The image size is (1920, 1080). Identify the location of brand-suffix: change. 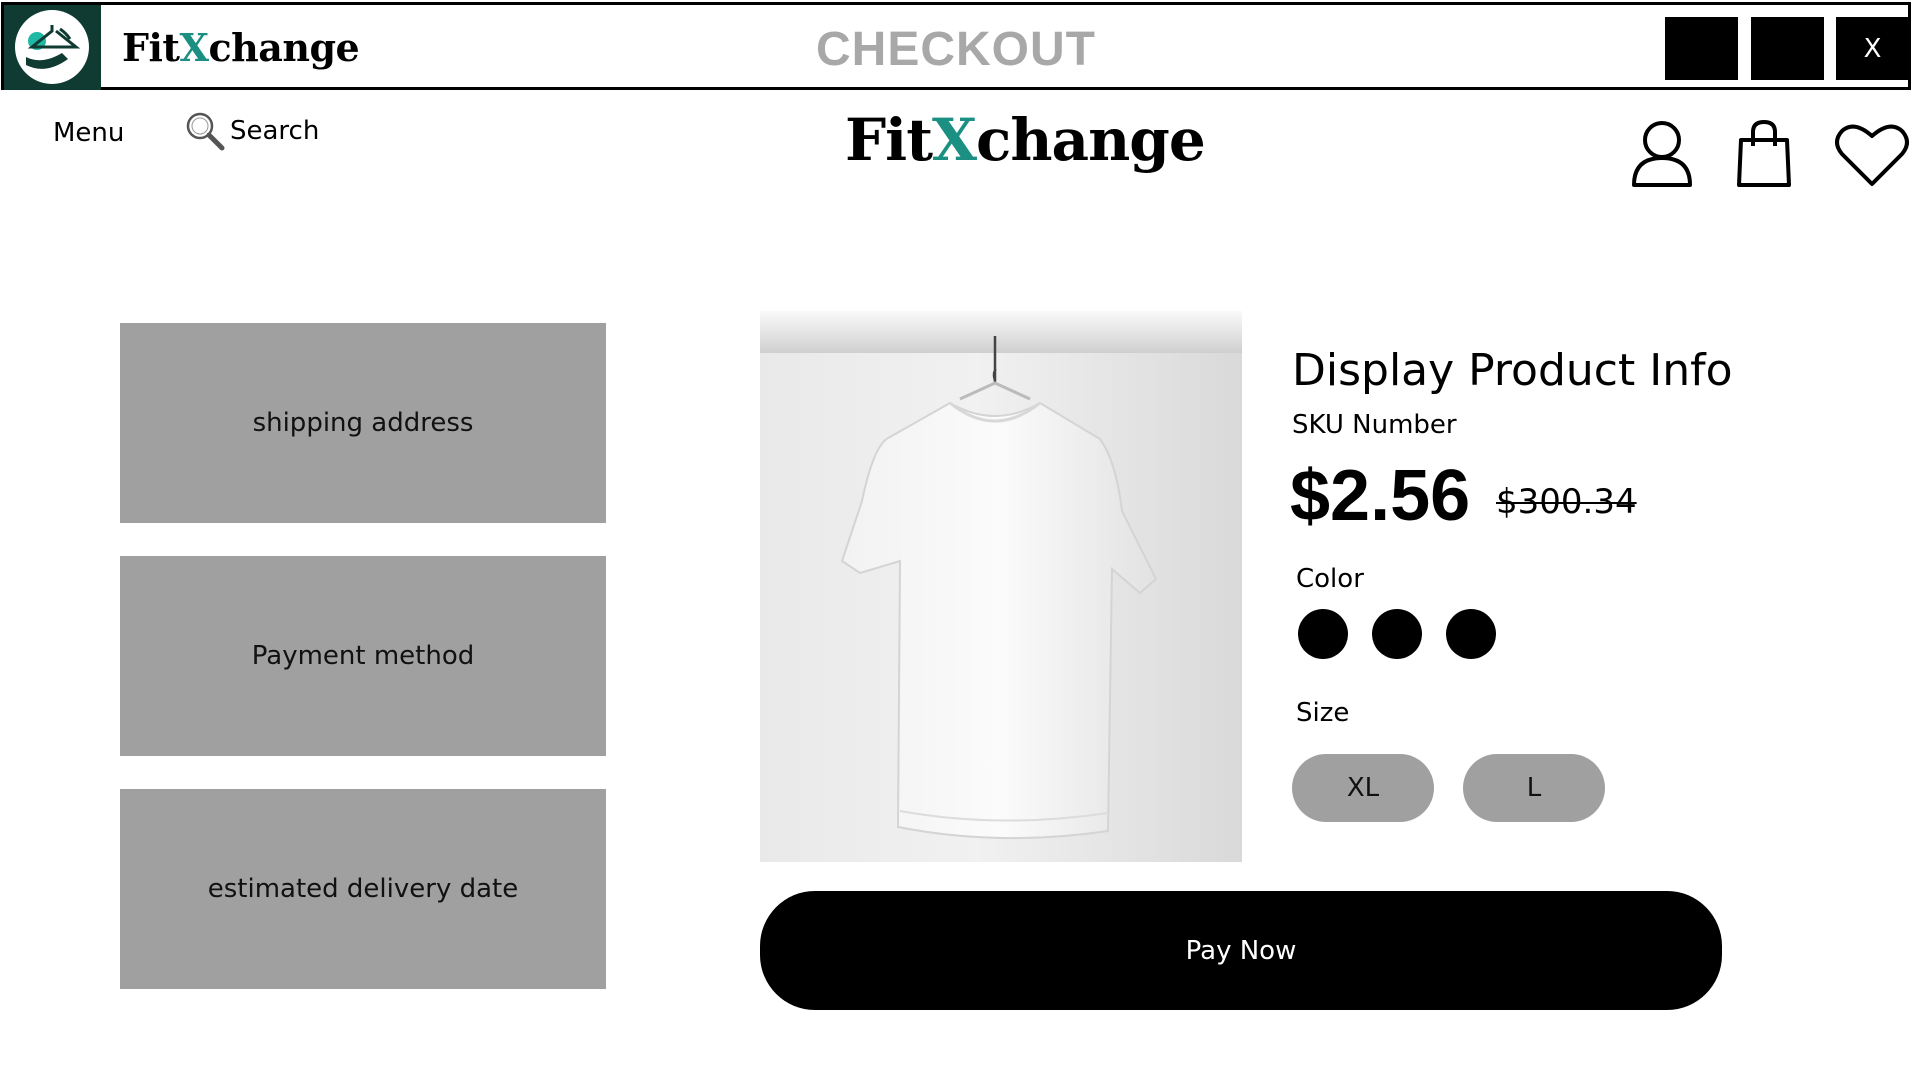
(1091, 140).